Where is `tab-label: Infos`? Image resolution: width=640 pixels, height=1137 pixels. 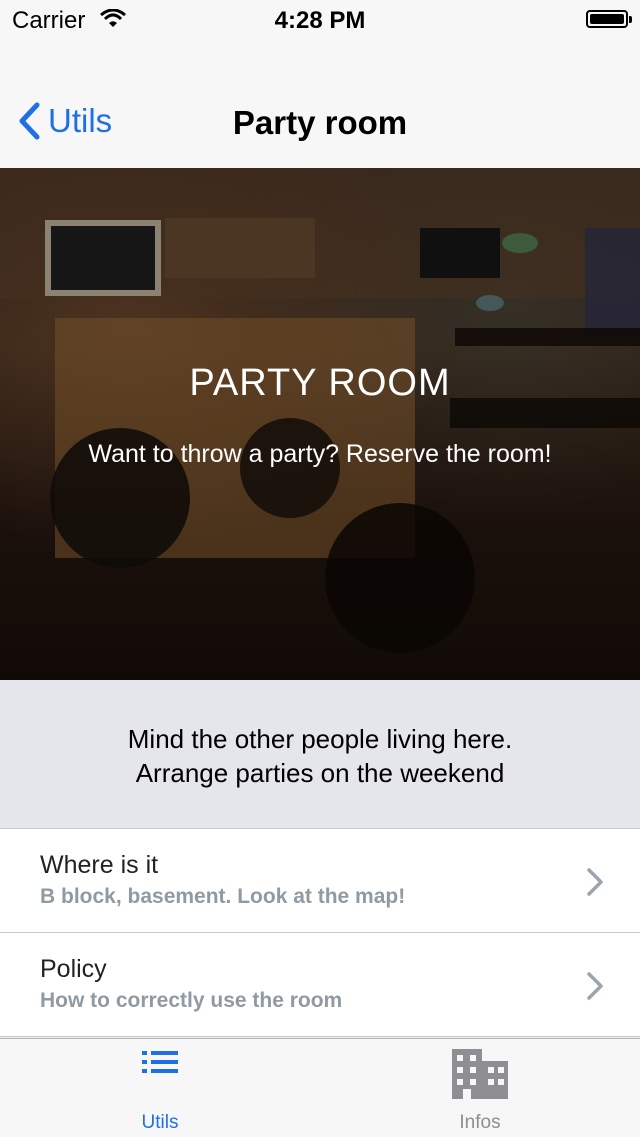 tab-label: Infos is located at coordinates (480, 1122).